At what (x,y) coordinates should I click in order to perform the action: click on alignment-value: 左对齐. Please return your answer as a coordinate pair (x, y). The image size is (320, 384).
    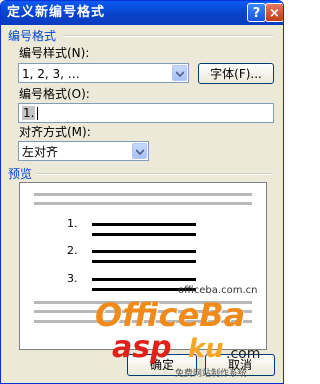
    Looking at the image, I should click on (40, 152).